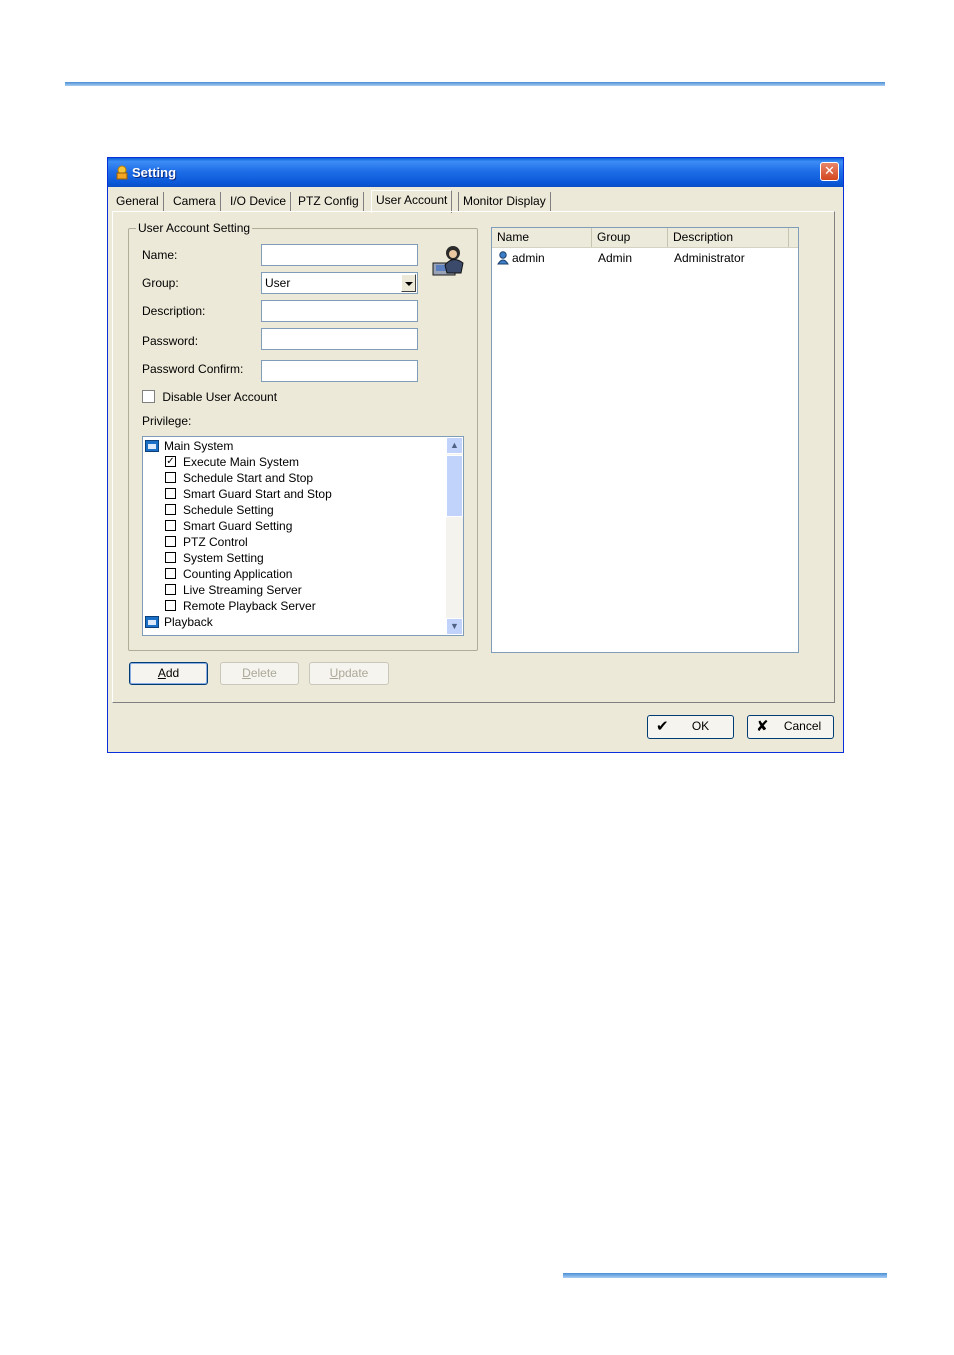 The width and height of the screenshot is (954, 1355). Describe the element at coordinates (662, 726) in the screenshot. I see `checkmark-icon: ✔` at that location.